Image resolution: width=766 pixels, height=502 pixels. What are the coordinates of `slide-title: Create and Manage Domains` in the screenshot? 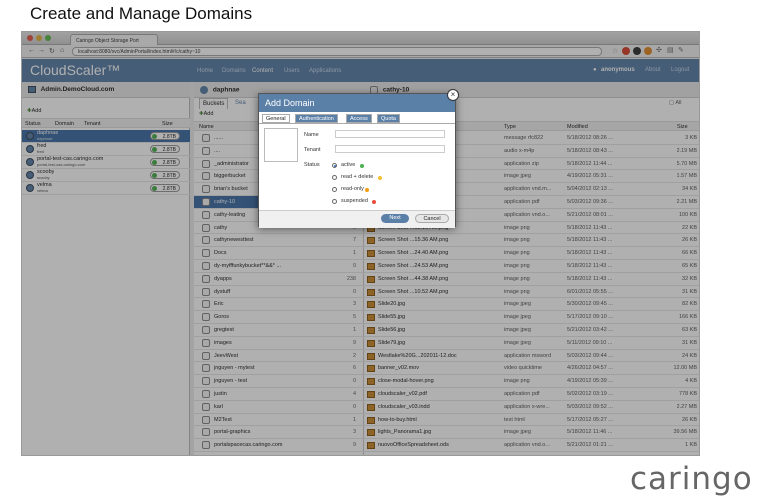 It's located at (141, 13).